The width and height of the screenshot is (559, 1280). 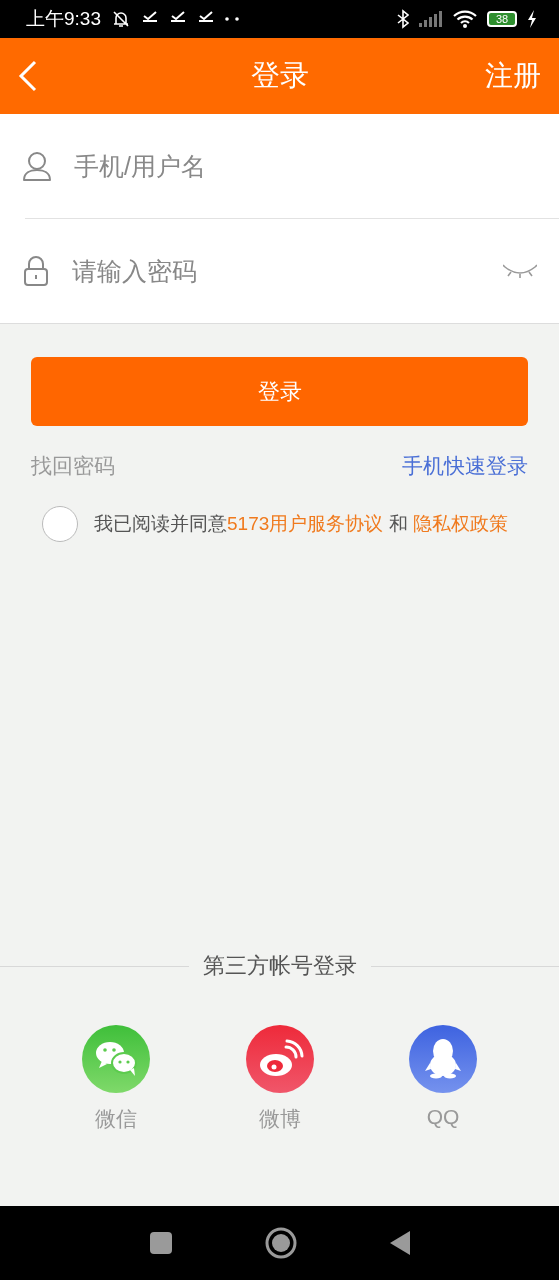 What do you see at coordinates (121, 19) in the screenshot?
I see `muted-bell-icon` at bounding box center [121, 19].